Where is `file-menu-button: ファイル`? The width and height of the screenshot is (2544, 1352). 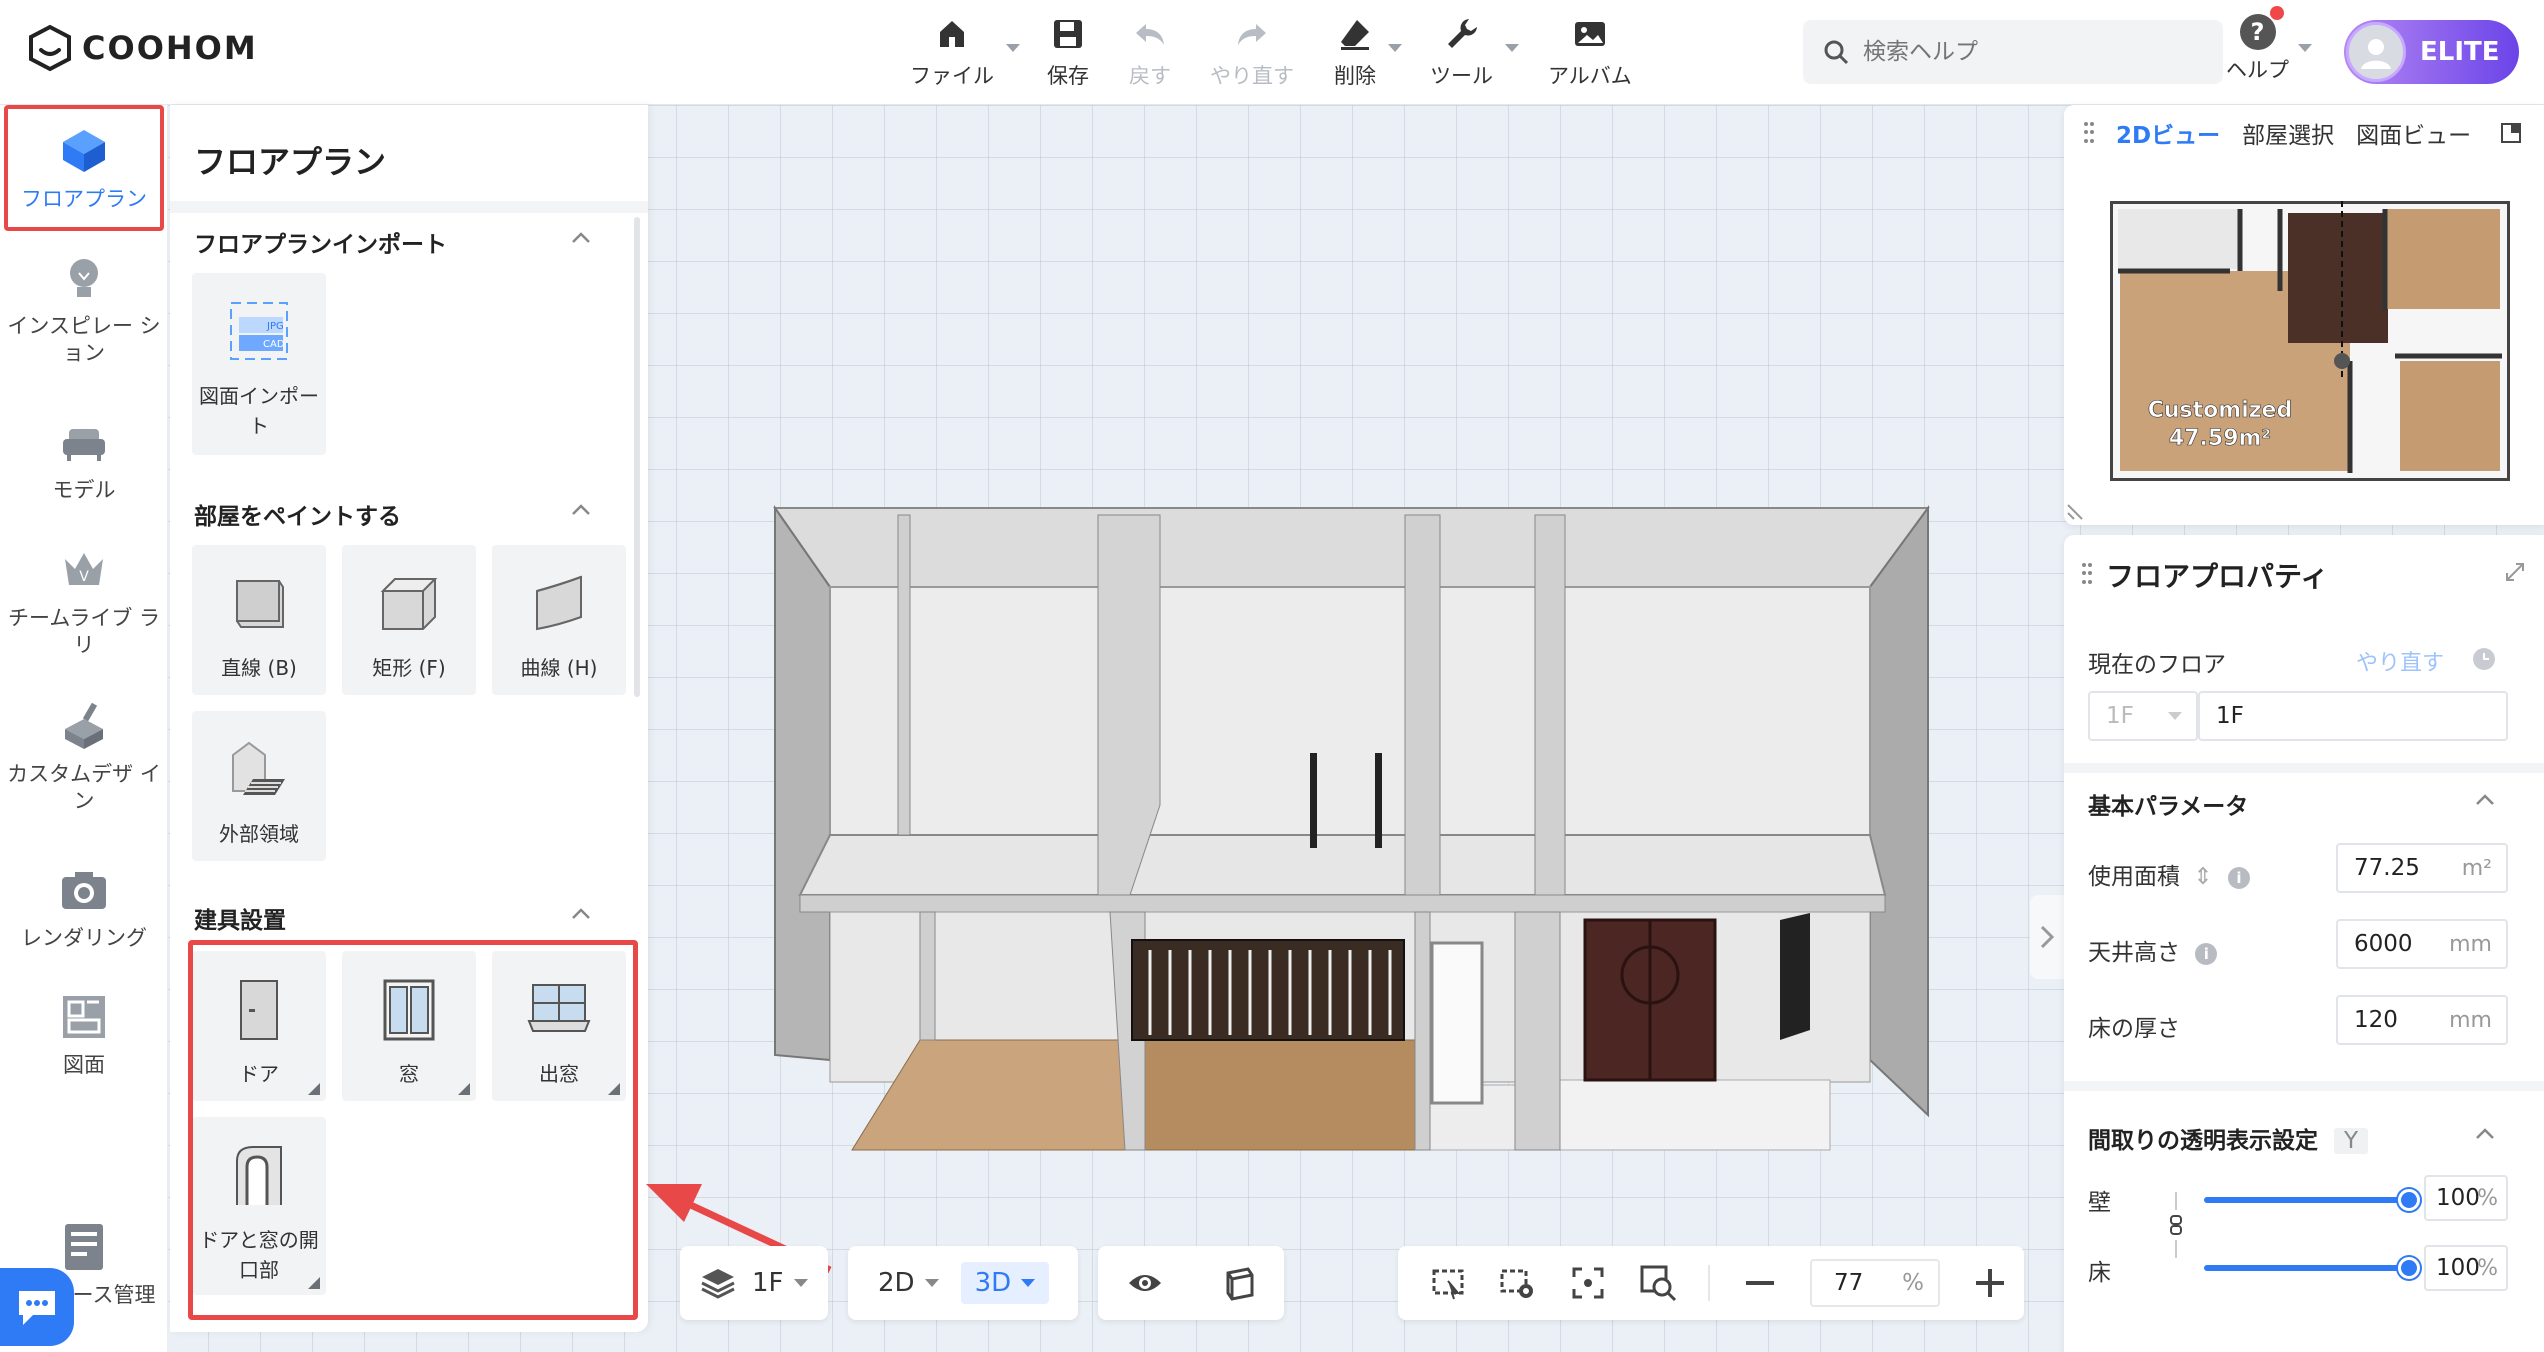 file-menu-button: ファイル is located at coordinates (965, 52).